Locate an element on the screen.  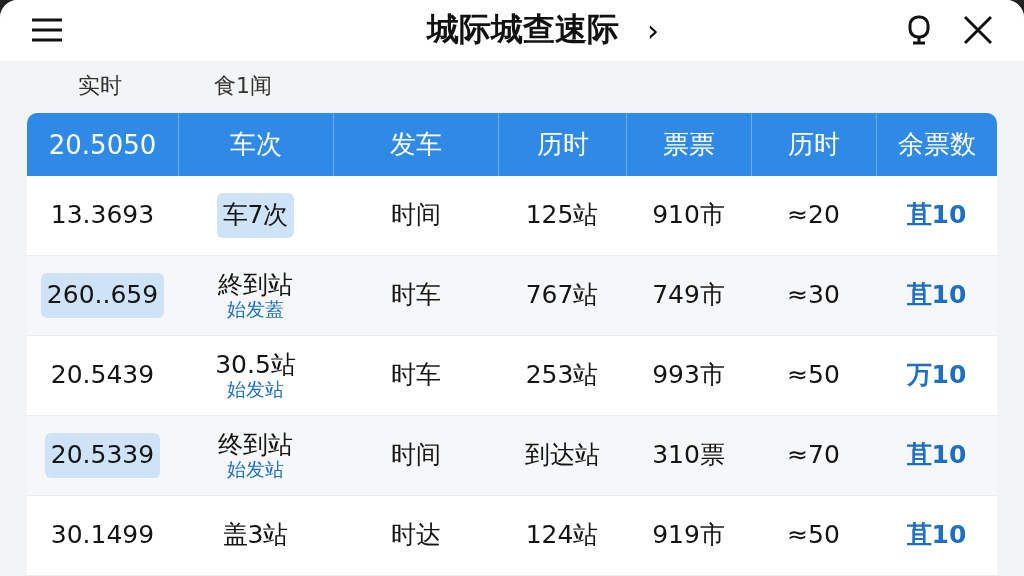
table-cell: 749市 is located at coordinates (688, 295).